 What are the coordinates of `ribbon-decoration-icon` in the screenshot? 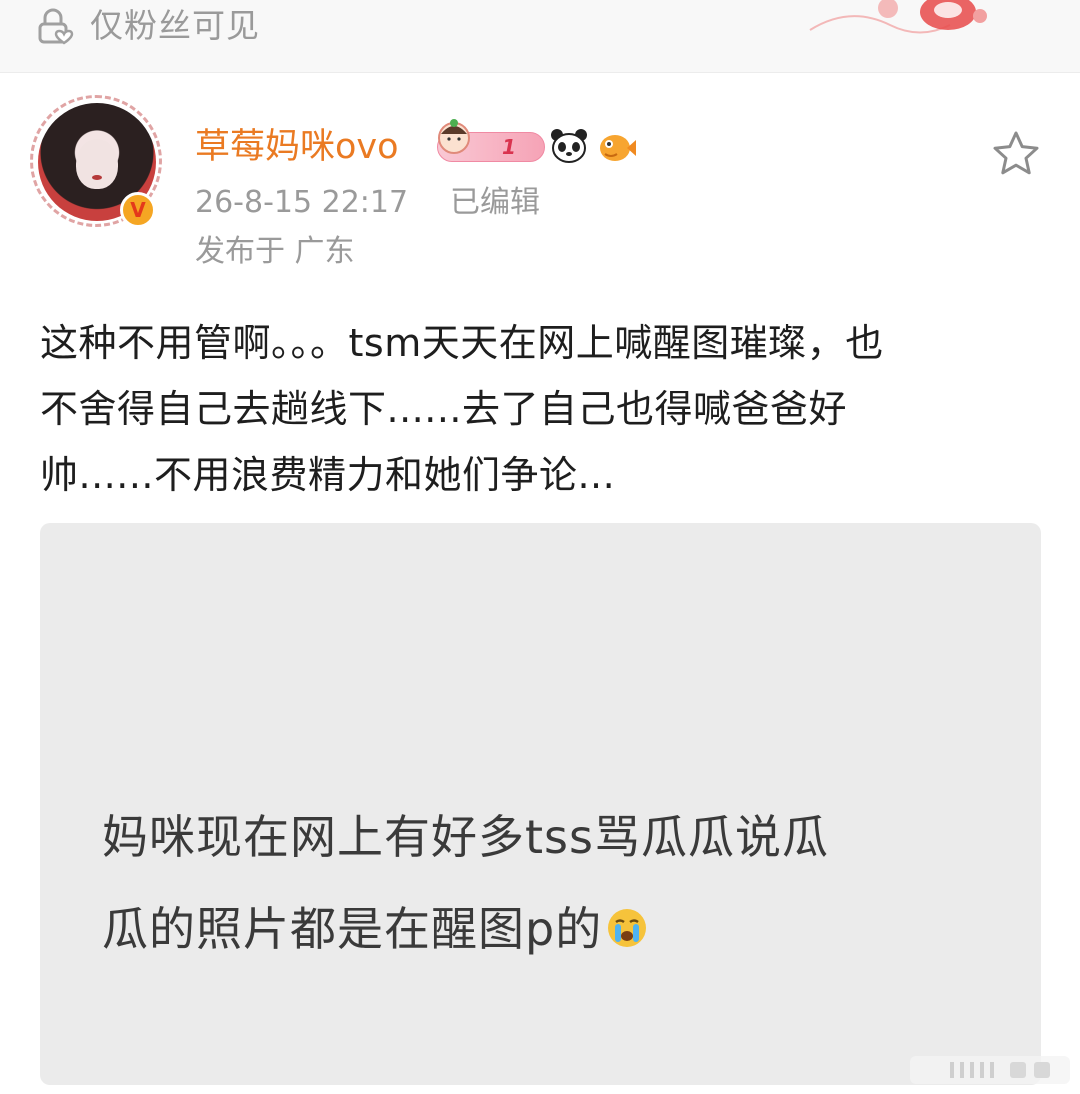 It's located at (898, 17).